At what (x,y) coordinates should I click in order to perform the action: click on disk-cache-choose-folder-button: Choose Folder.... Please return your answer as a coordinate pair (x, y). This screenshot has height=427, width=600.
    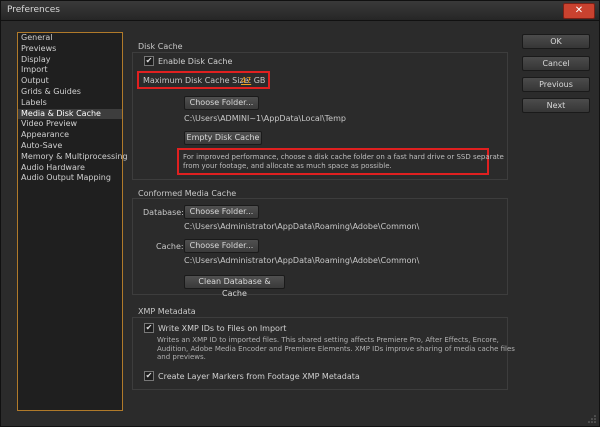
    Looking at the image, I should click on (221, 103).